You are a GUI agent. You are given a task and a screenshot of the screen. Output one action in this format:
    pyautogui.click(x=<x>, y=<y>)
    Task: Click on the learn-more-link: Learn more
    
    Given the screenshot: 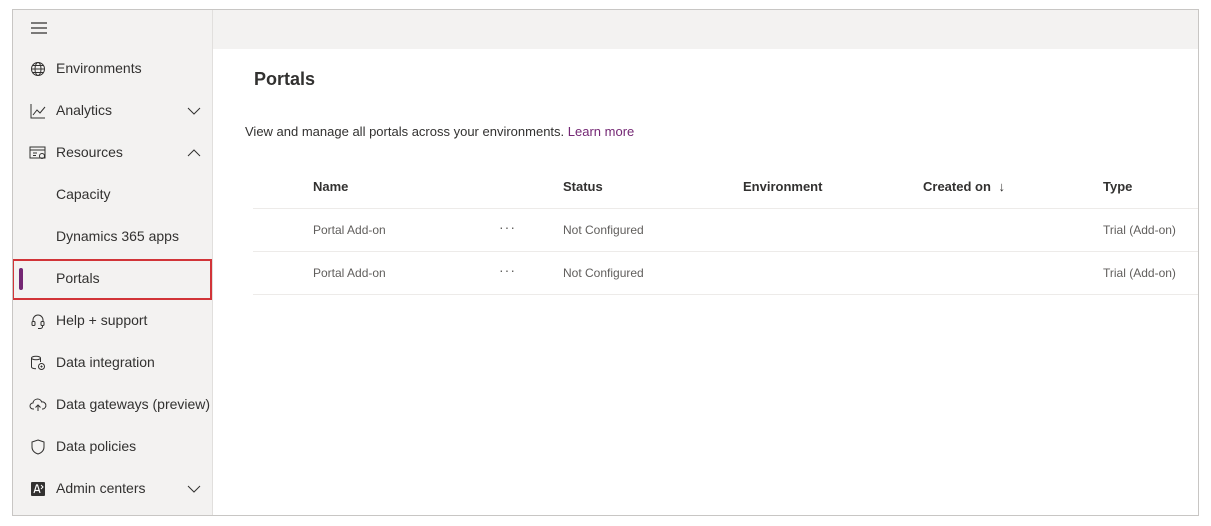 What is the action you would take?
    pyautogui.click(x=601, y=131)
    